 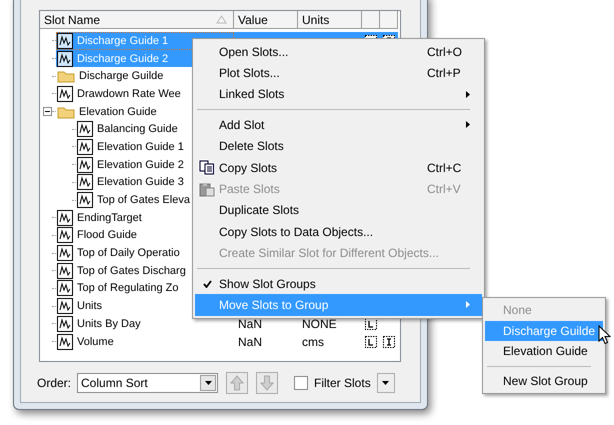 I want to click on down-arrow-icon, so click(x=267, y=383).